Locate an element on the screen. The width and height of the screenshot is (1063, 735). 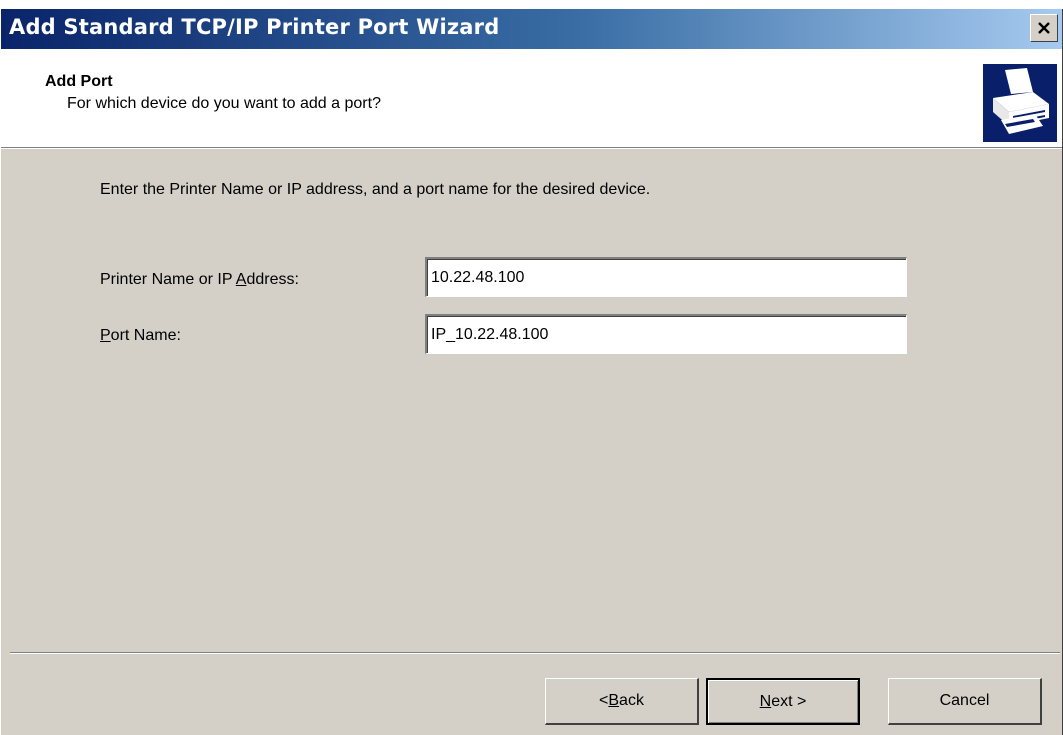
cancel-button: Cancel is located at coordinates (965, 701).